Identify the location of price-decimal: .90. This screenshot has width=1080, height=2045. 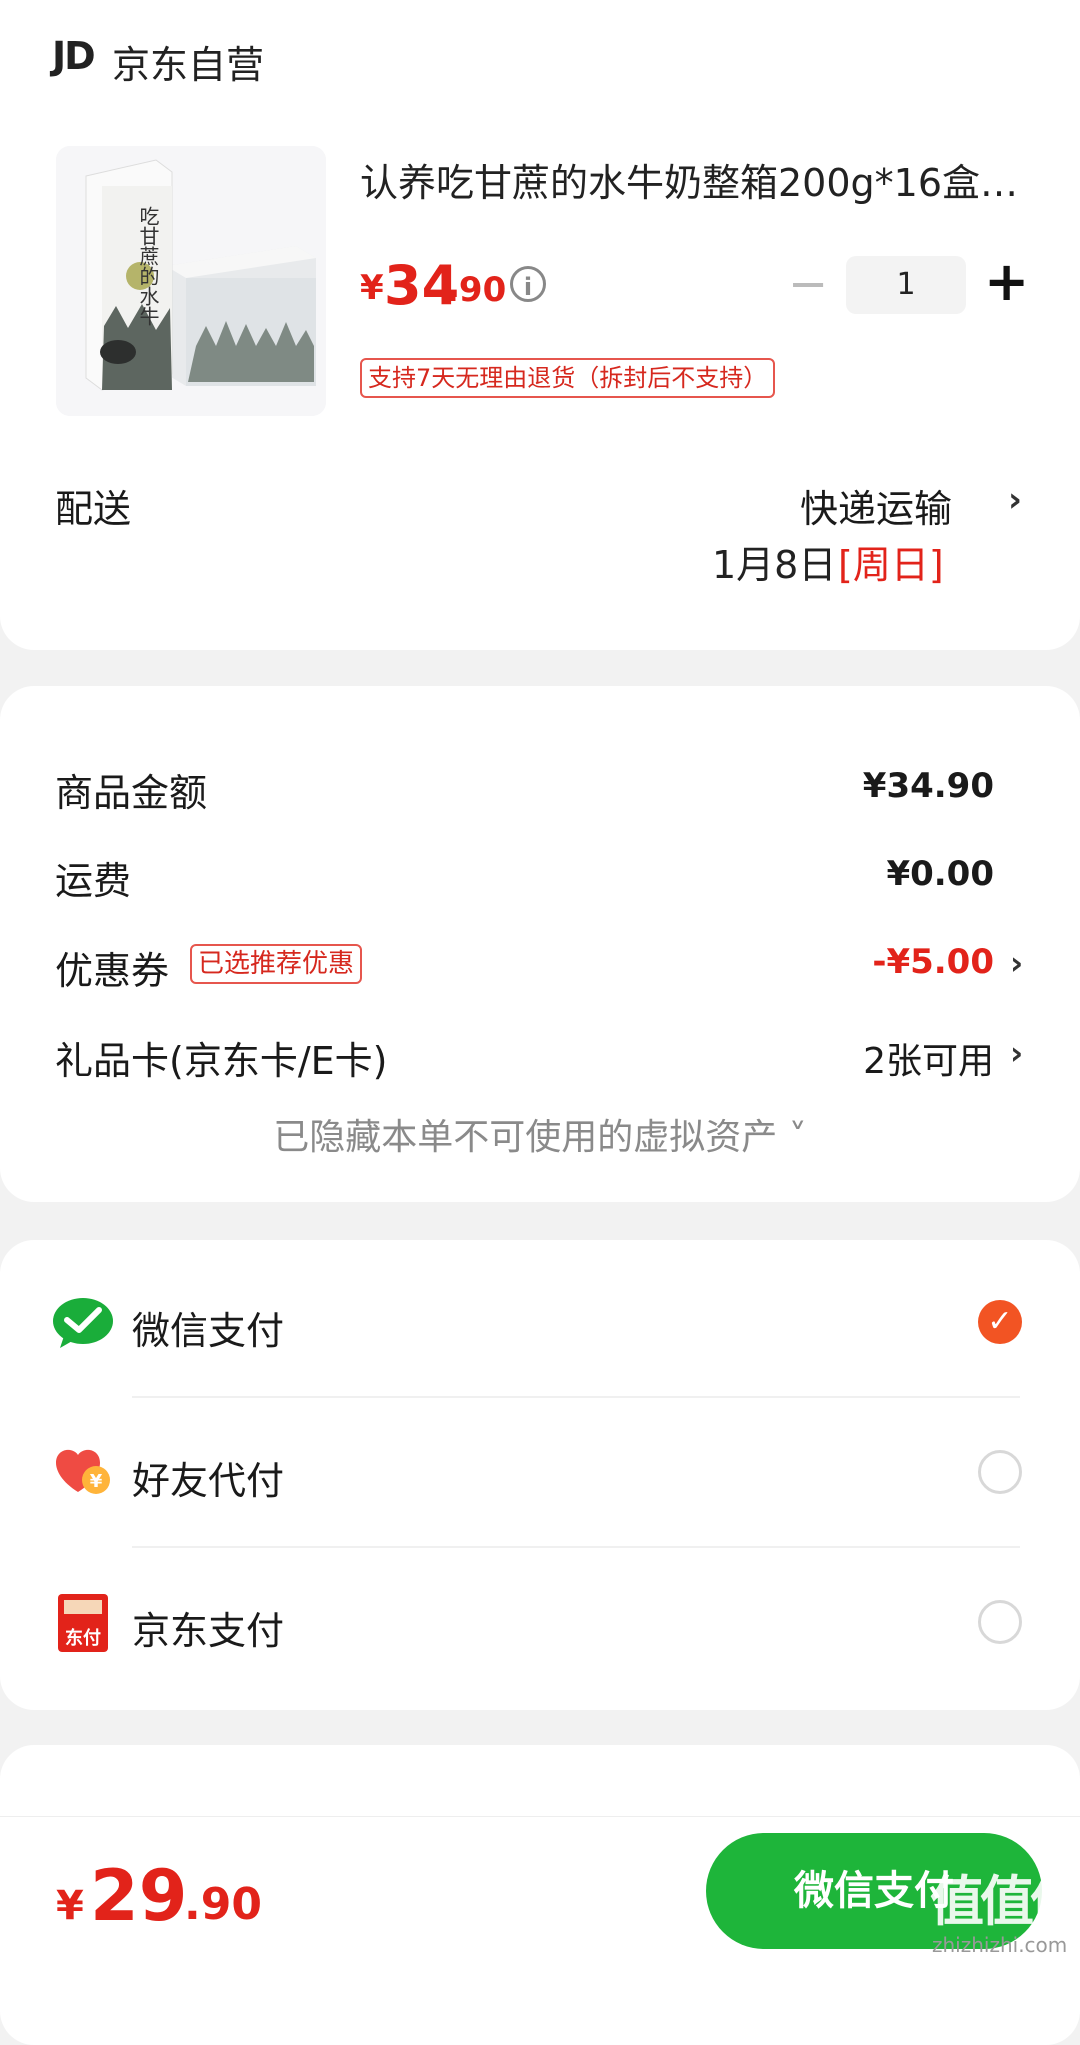
(476, 290).